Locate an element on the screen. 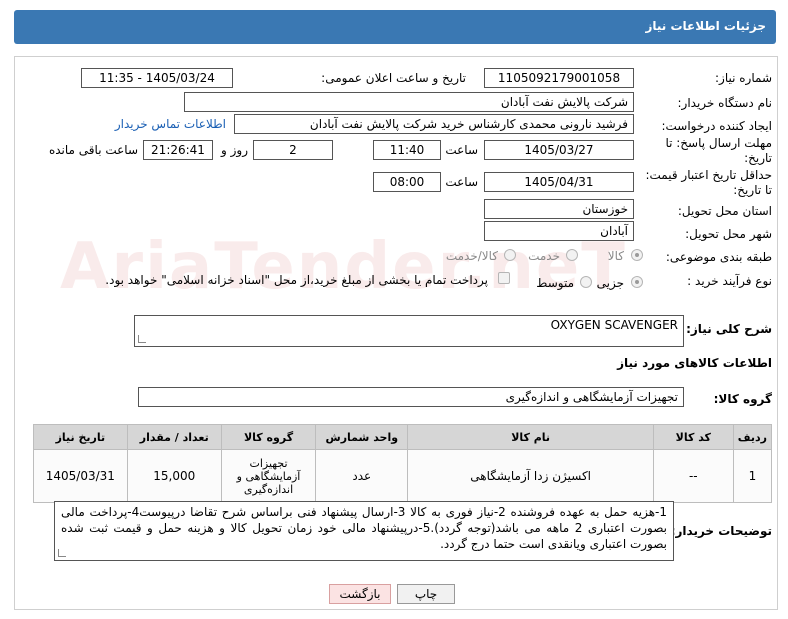 The width and height of the screenshot is (788, 619). treasury-payment-checkbox is located at coordinates (504, 278).